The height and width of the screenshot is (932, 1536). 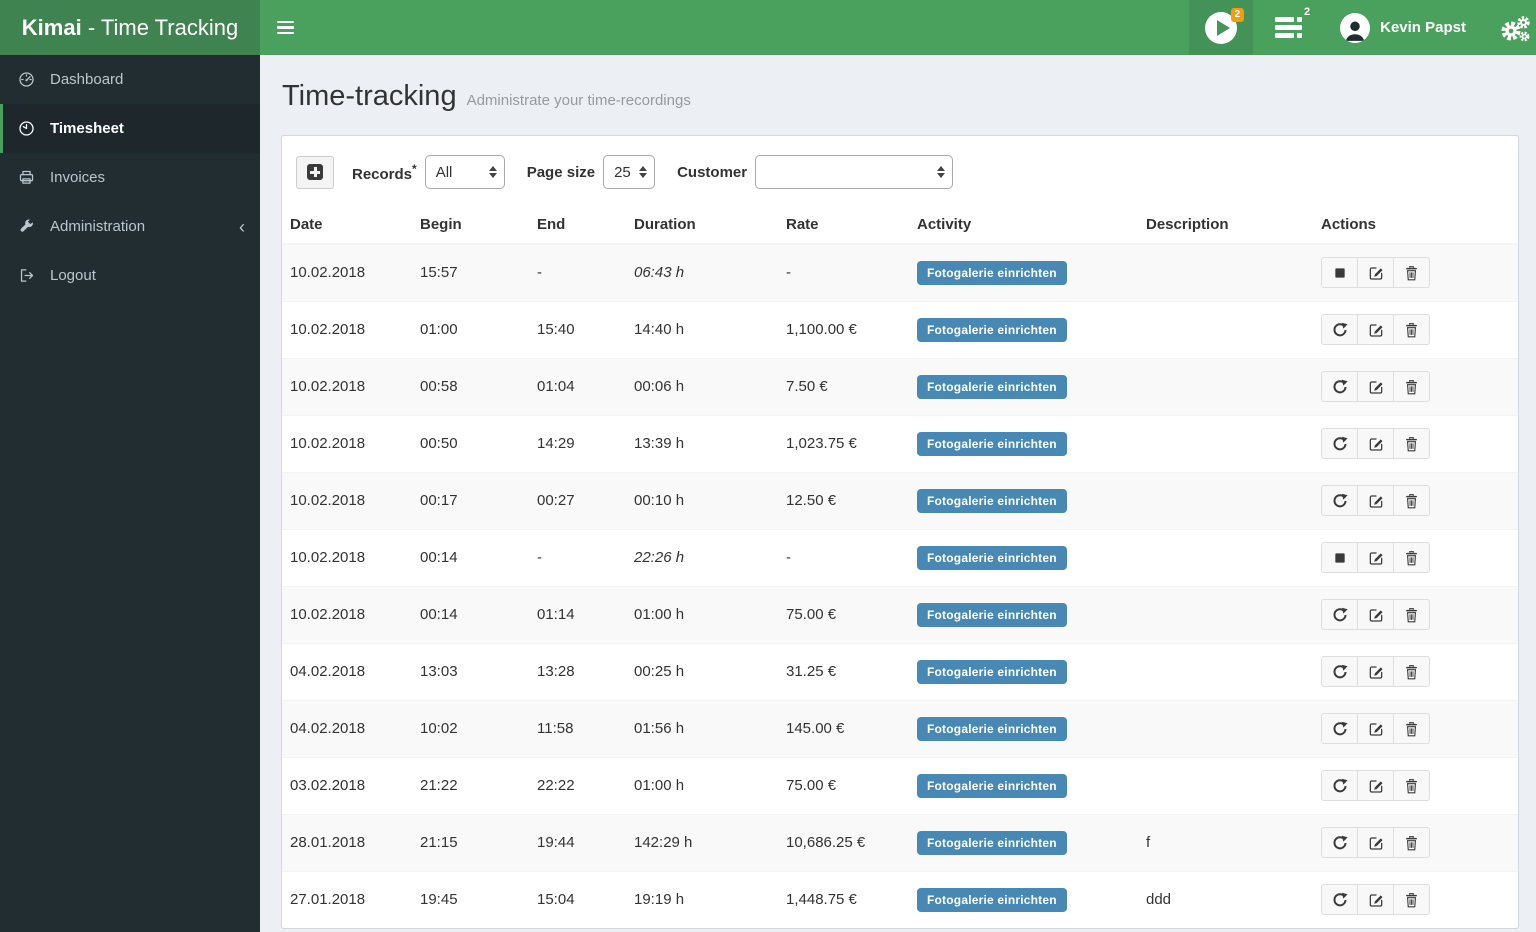 I want to click on active-records-badge: 2, so click(x=1307, y=12).